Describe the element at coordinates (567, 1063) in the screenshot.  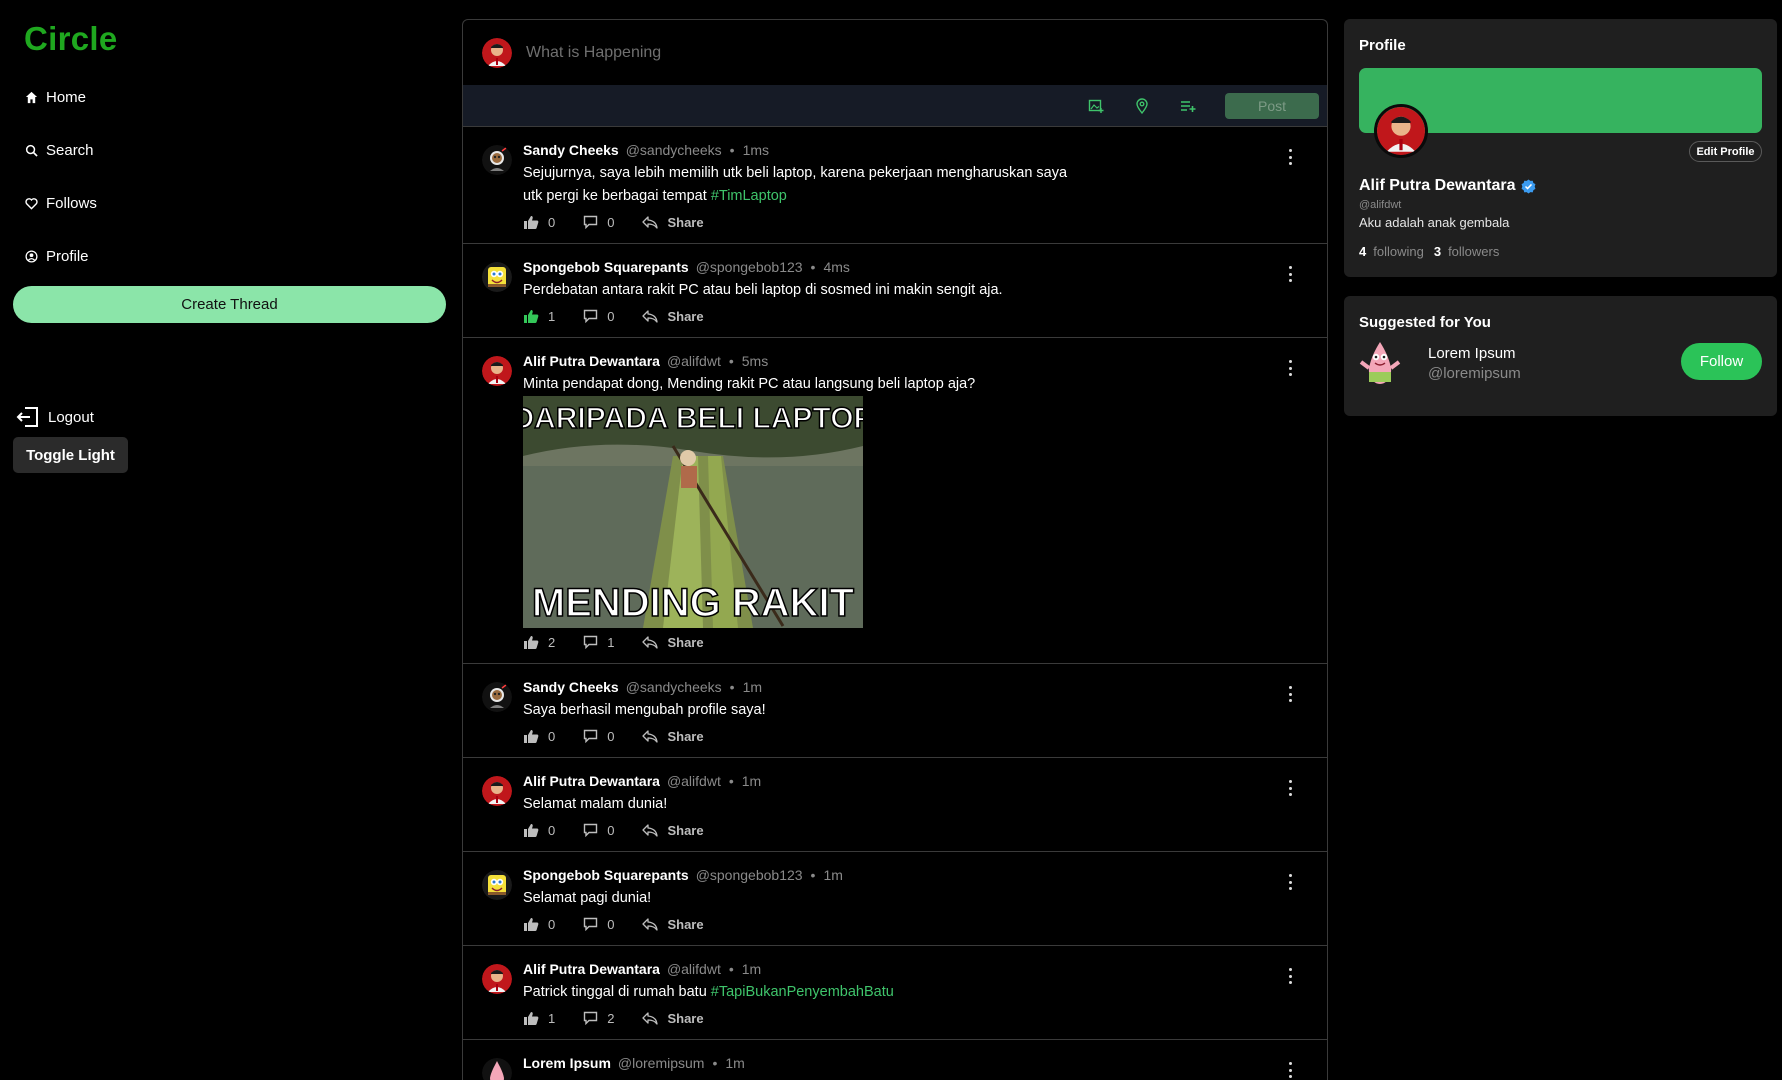
I see `author-name: Lorem Ipsum` at that location.